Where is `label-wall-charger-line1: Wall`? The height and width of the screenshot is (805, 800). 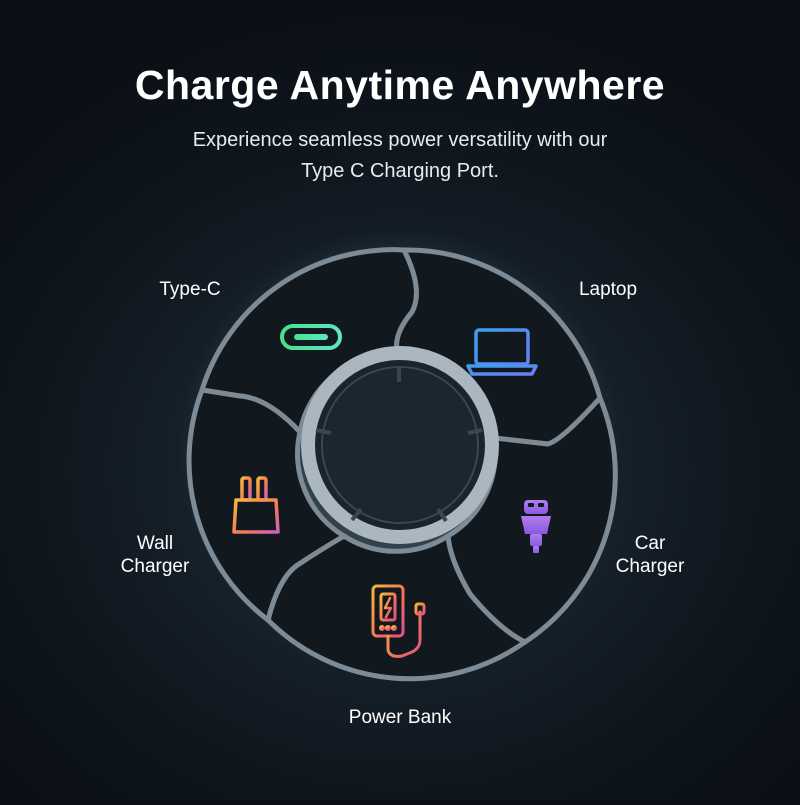 label-wall-charger-line1: Wall is located at coordinates (155, 543).